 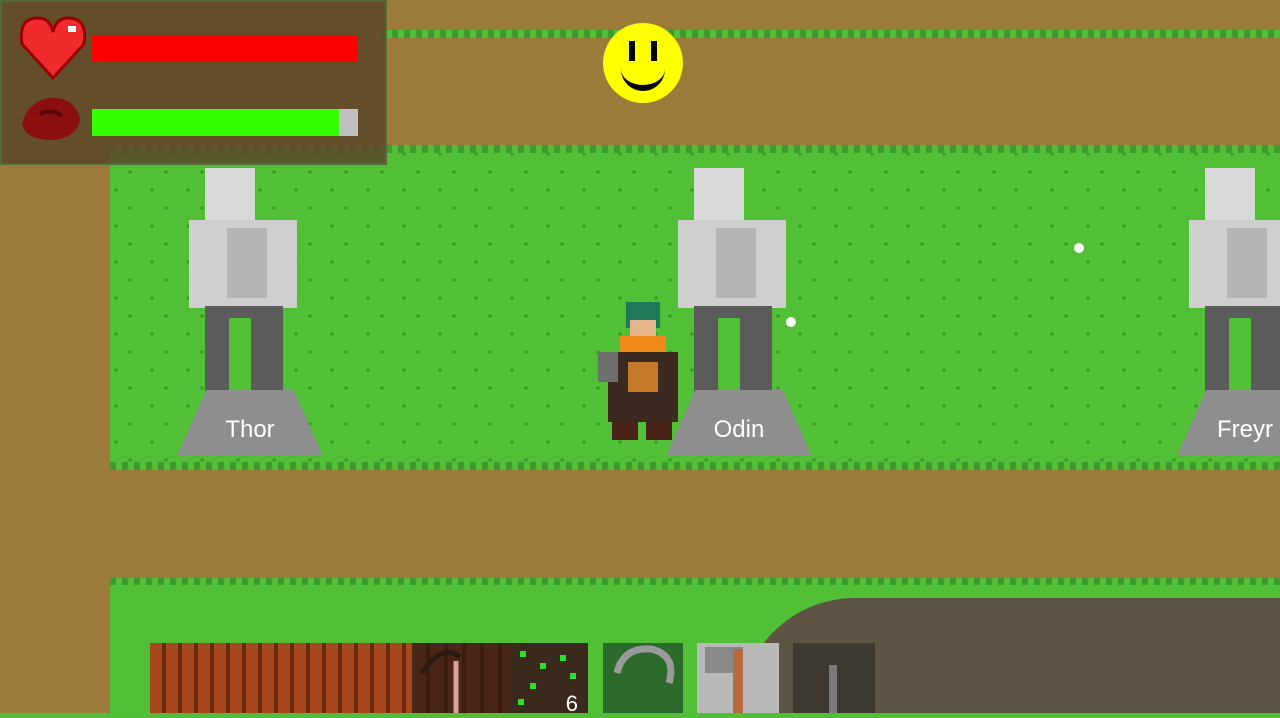 I want to click on hotbar-slot-knife, so click(x=834, y=678).